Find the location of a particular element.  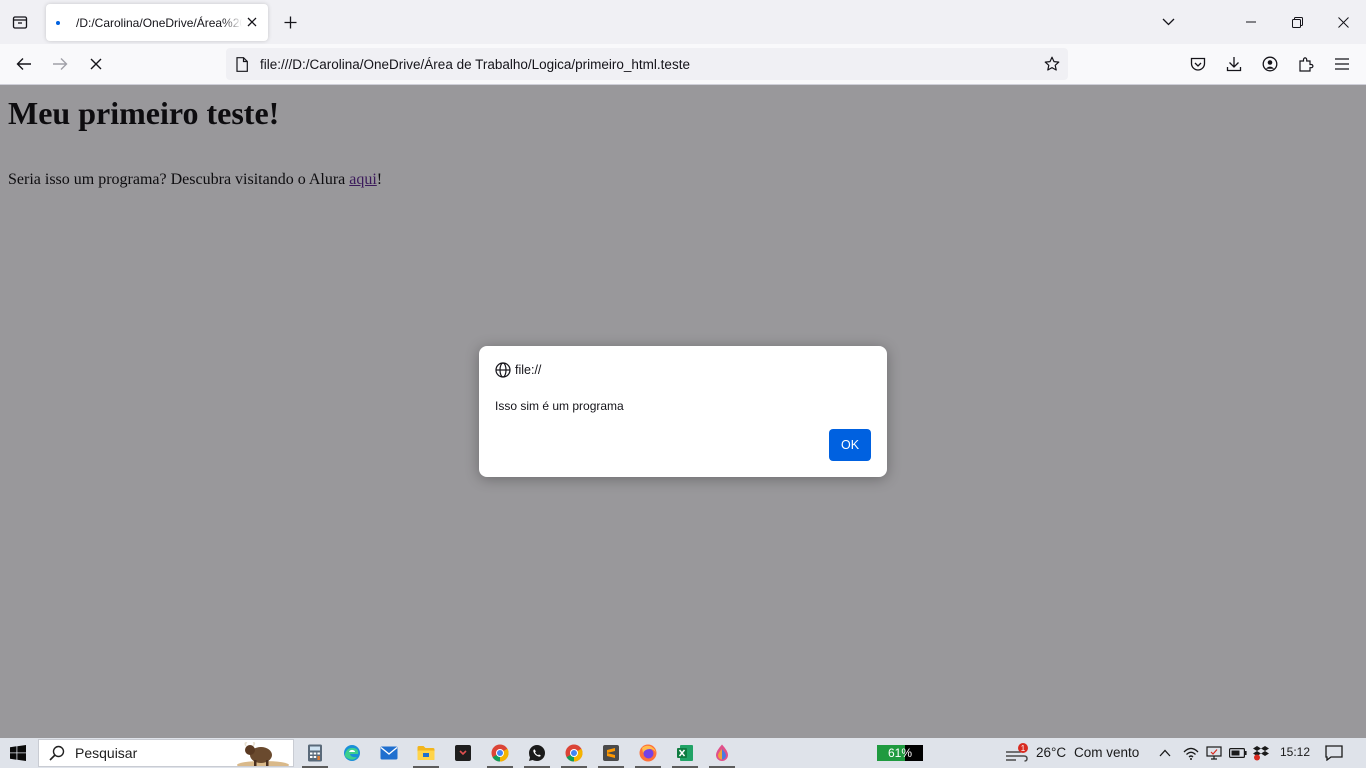

display-settings-button is located at coordinates (1214, 753).